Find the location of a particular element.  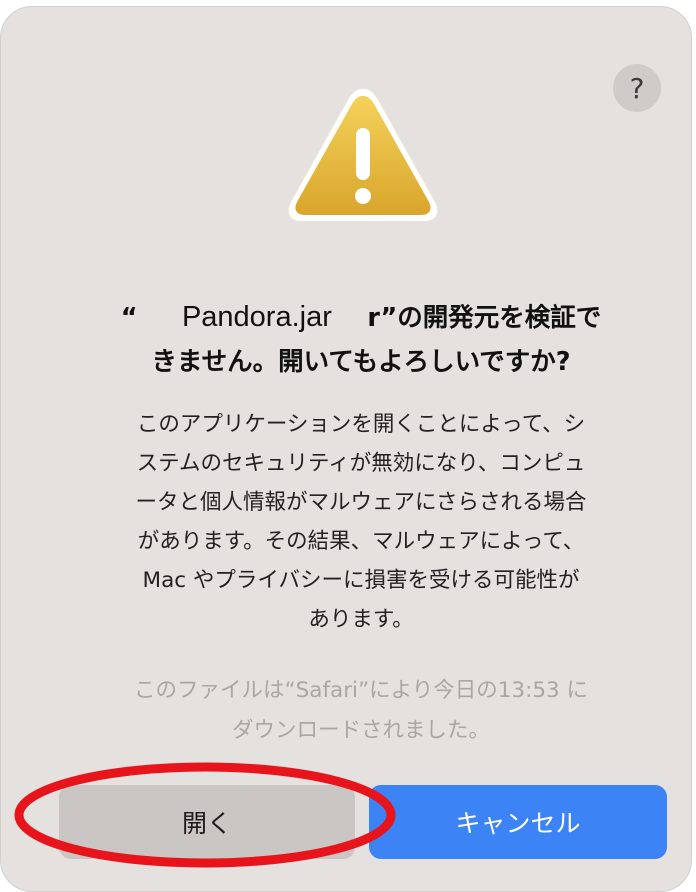

title-open-quote: “ is located at coordinates (129, 318).